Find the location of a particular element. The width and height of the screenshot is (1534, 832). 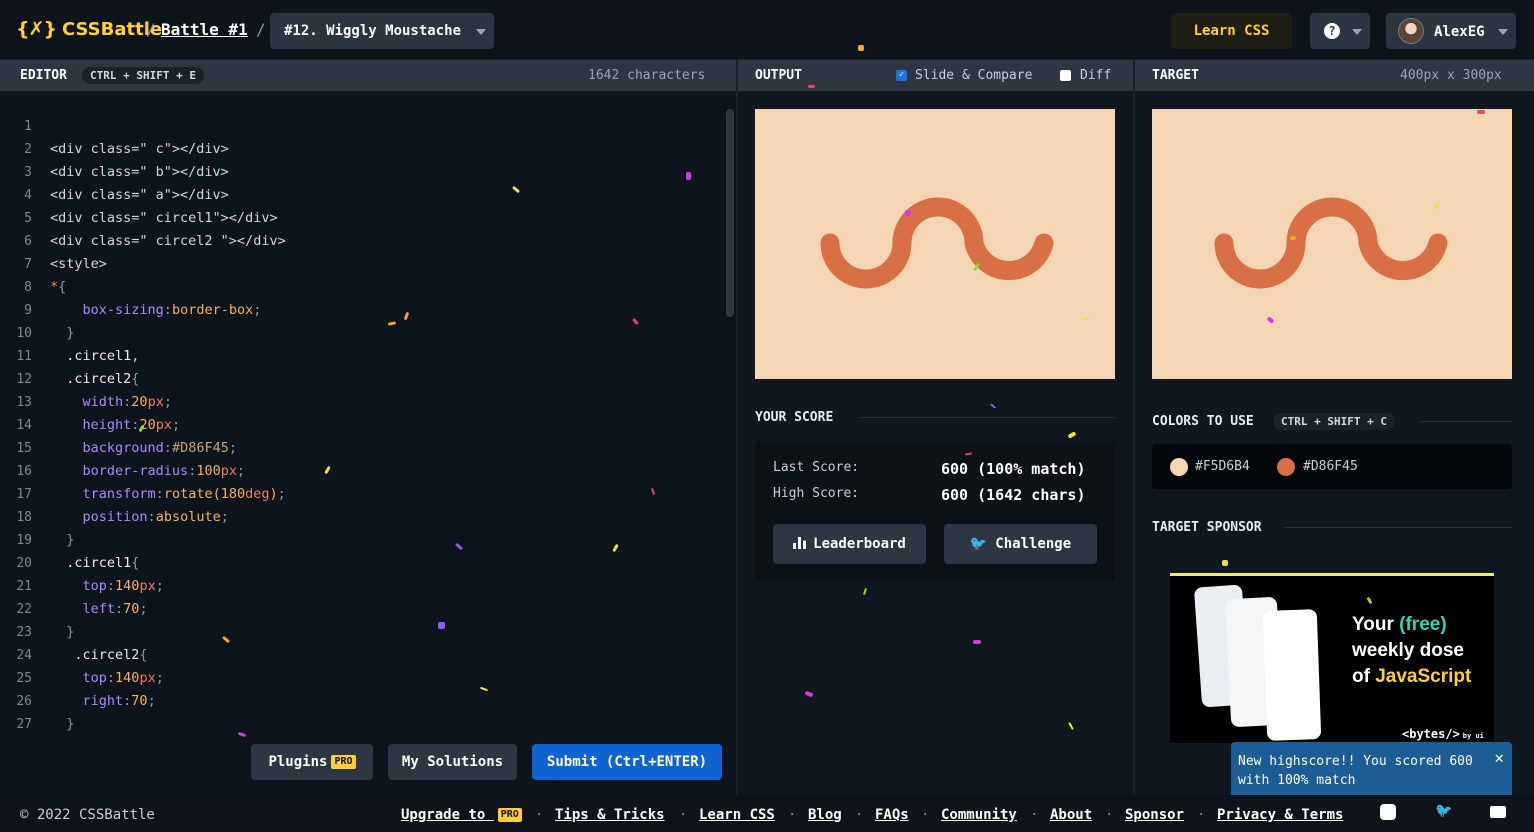

cssbattle-logo: {✗} CSSBattle is located at coordinates (89, 29).